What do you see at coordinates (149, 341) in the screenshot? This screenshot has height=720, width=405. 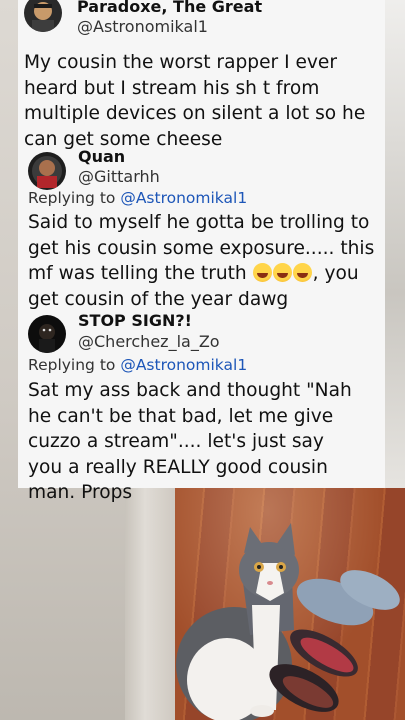 I see `user-handle: @Cherchez_la_Zo` at bounding box center [149, 341].